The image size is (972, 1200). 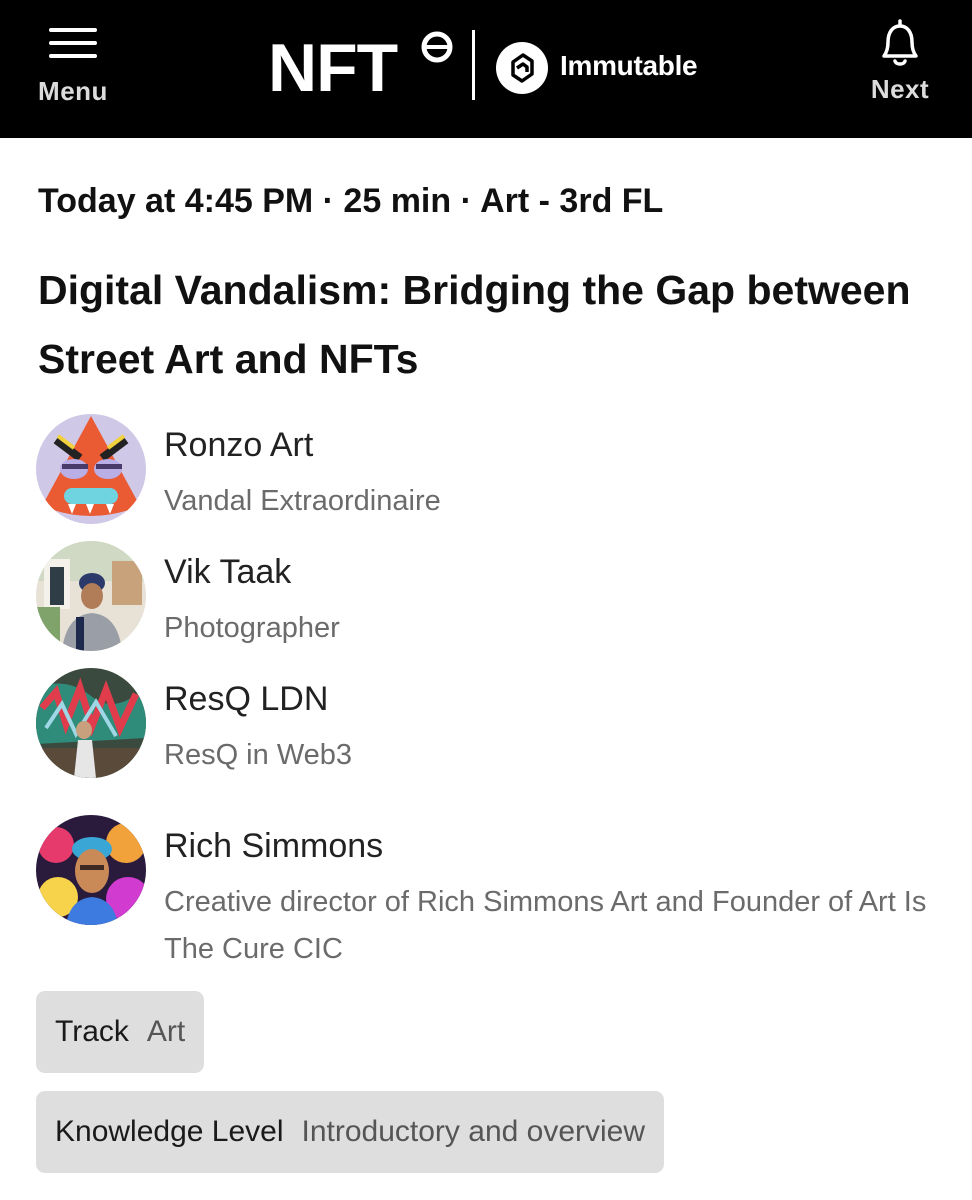 I want to click on nft-logo-text: NFT, so click(x=333, y=68).